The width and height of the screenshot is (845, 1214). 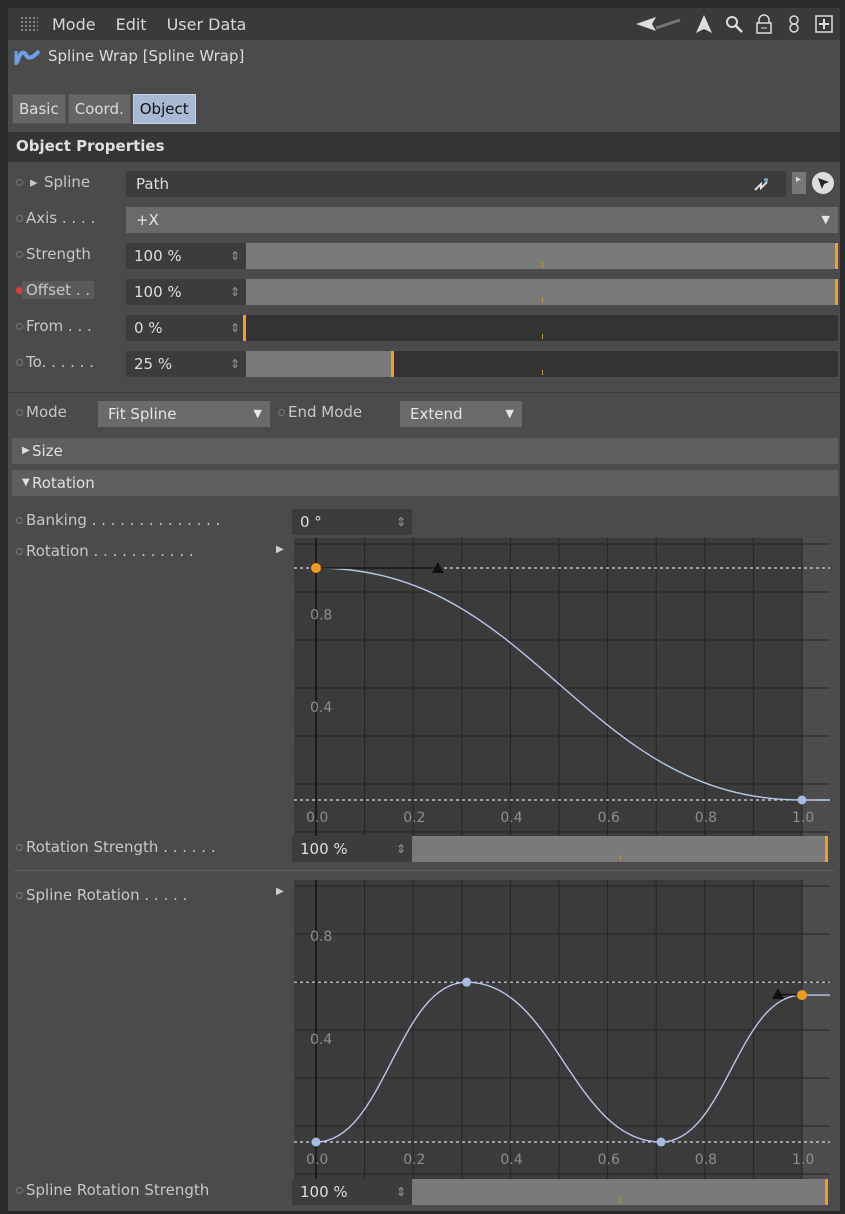 I want to click on mode-dropdown: Fit Spline ▼, so click(x=184, y=414).